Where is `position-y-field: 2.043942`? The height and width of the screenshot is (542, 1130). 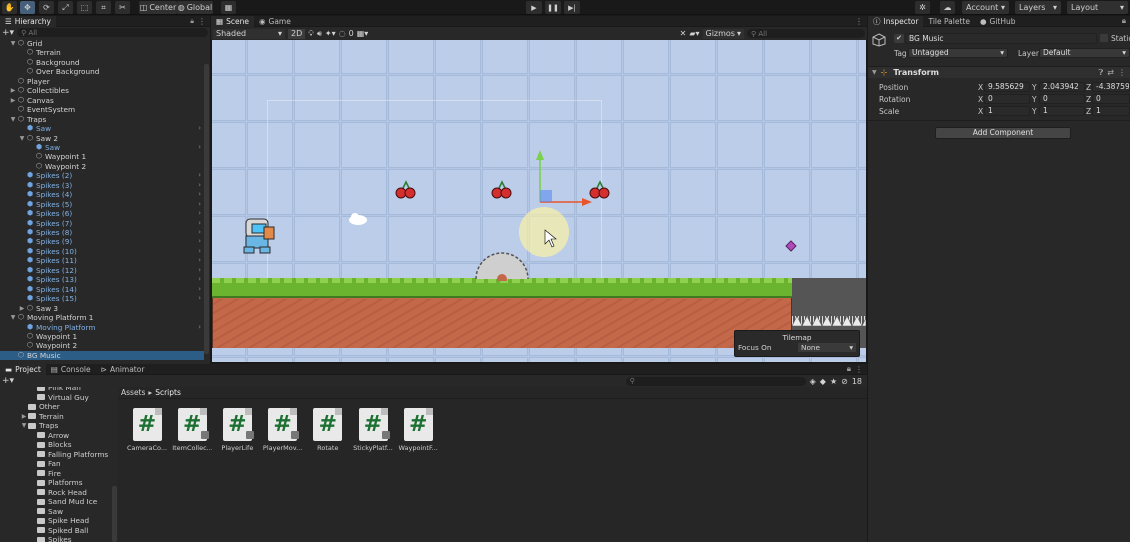 position-y-field: 2.043942 is located at coordinates (1062, 87).